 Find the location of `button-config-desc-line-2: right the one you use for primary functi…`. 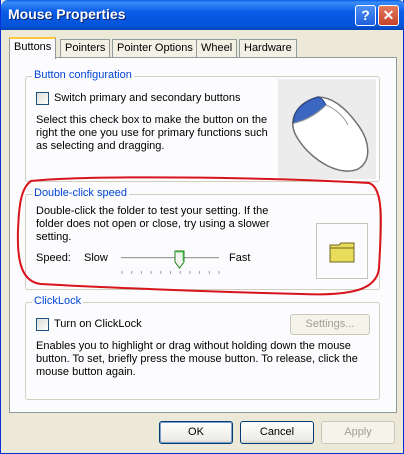

button-config-desc-line-2: right the one you use for primary functi… is located at coordinates (152, 133).